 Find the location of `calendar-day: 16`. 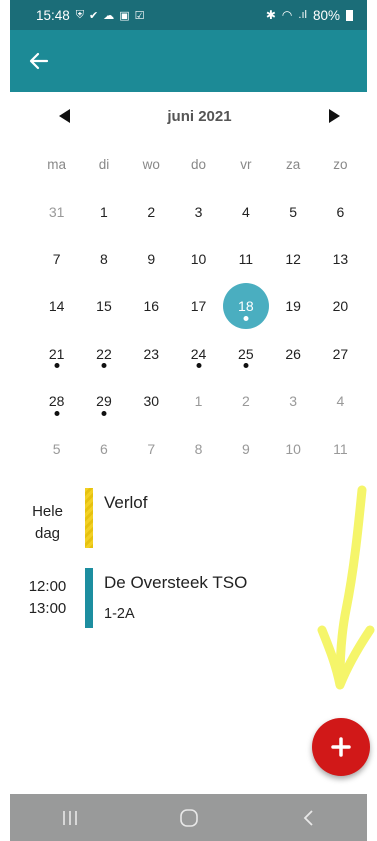

calendar-day: 16 is located at coordinates (151, 306).